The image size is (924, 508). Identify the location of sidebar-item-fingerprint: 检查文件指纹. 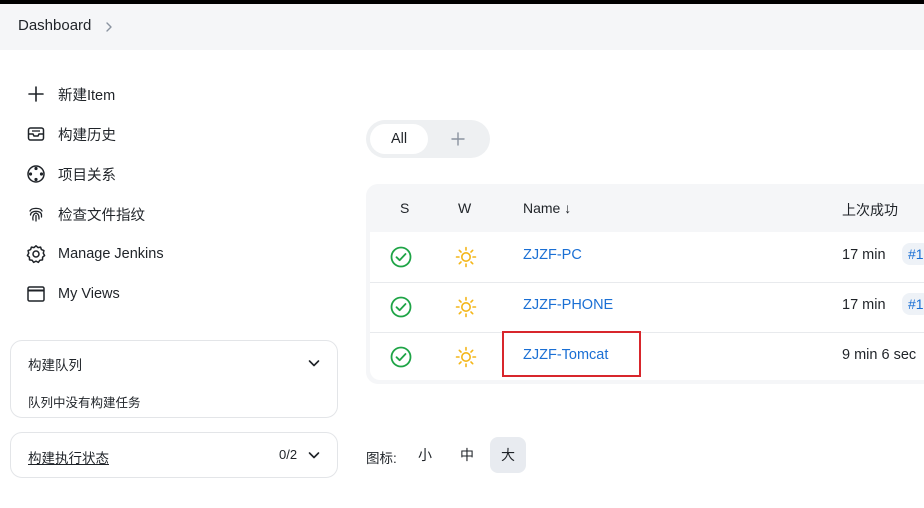
(84, 214).